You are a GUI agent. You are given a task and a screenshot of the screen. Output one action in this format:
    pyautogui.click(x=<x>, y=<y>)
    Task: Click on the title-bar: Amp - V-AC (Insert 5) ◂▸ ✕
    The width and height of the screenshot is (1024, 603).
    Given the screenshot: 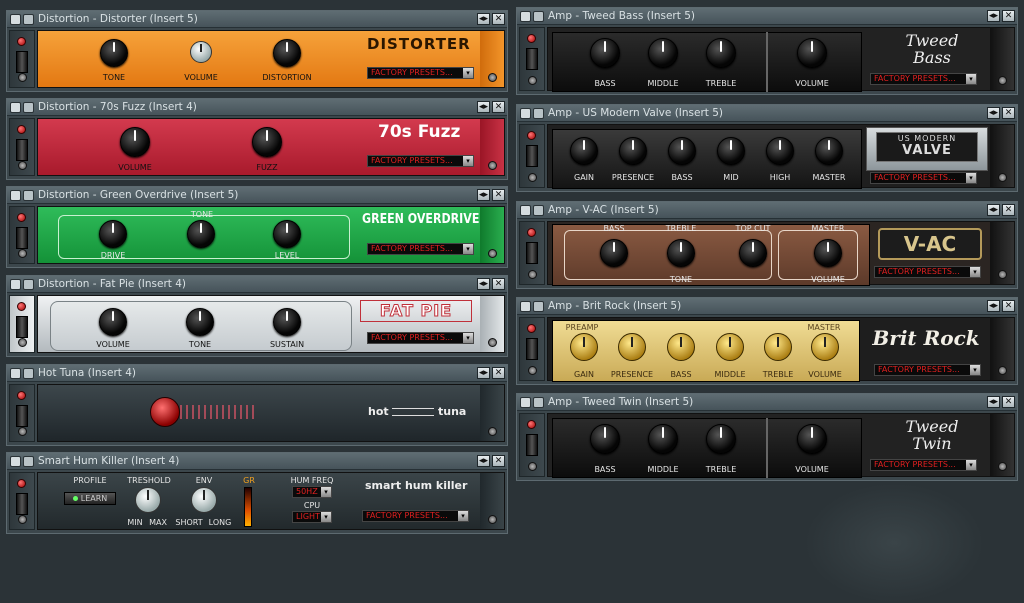 What is the action you would take?
    pyautogui.click(x=767, y=210)
    